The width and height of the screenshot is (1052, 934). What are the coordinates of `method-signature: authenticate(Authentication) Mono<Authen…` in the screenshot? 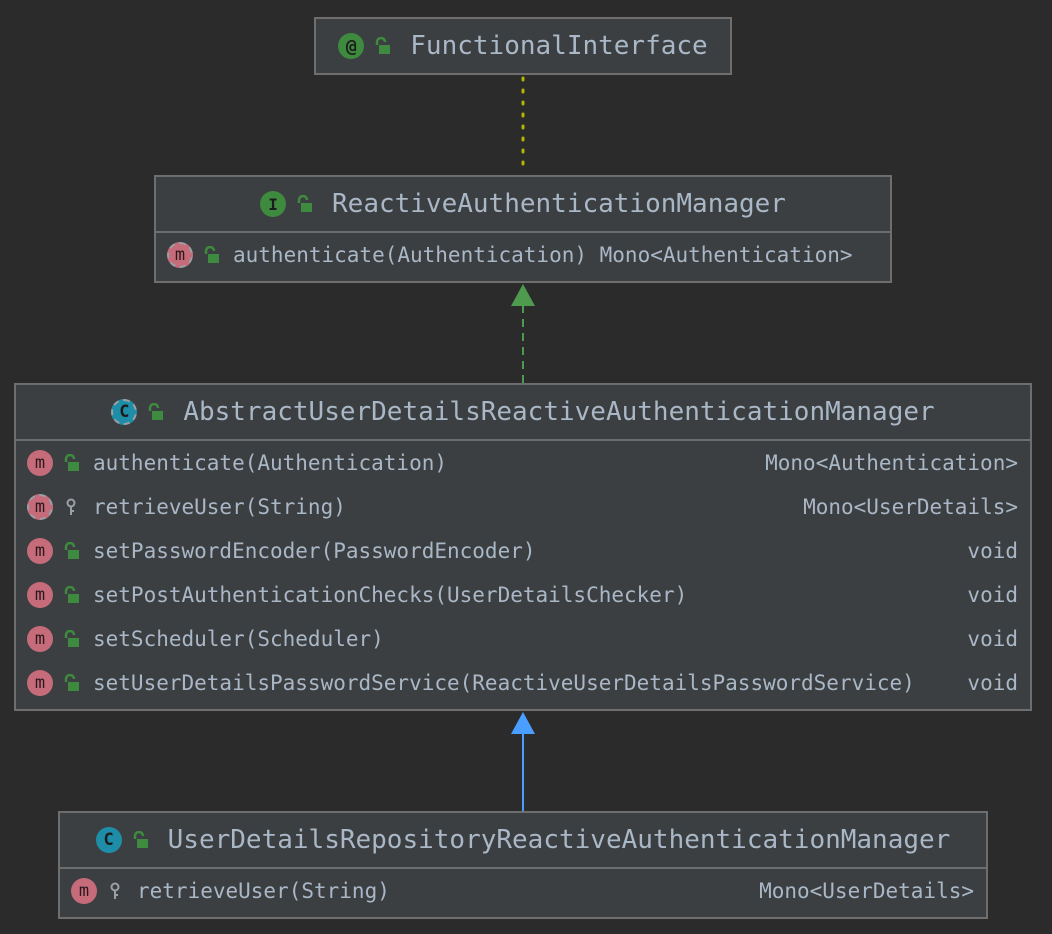 It's located at (543, 255).